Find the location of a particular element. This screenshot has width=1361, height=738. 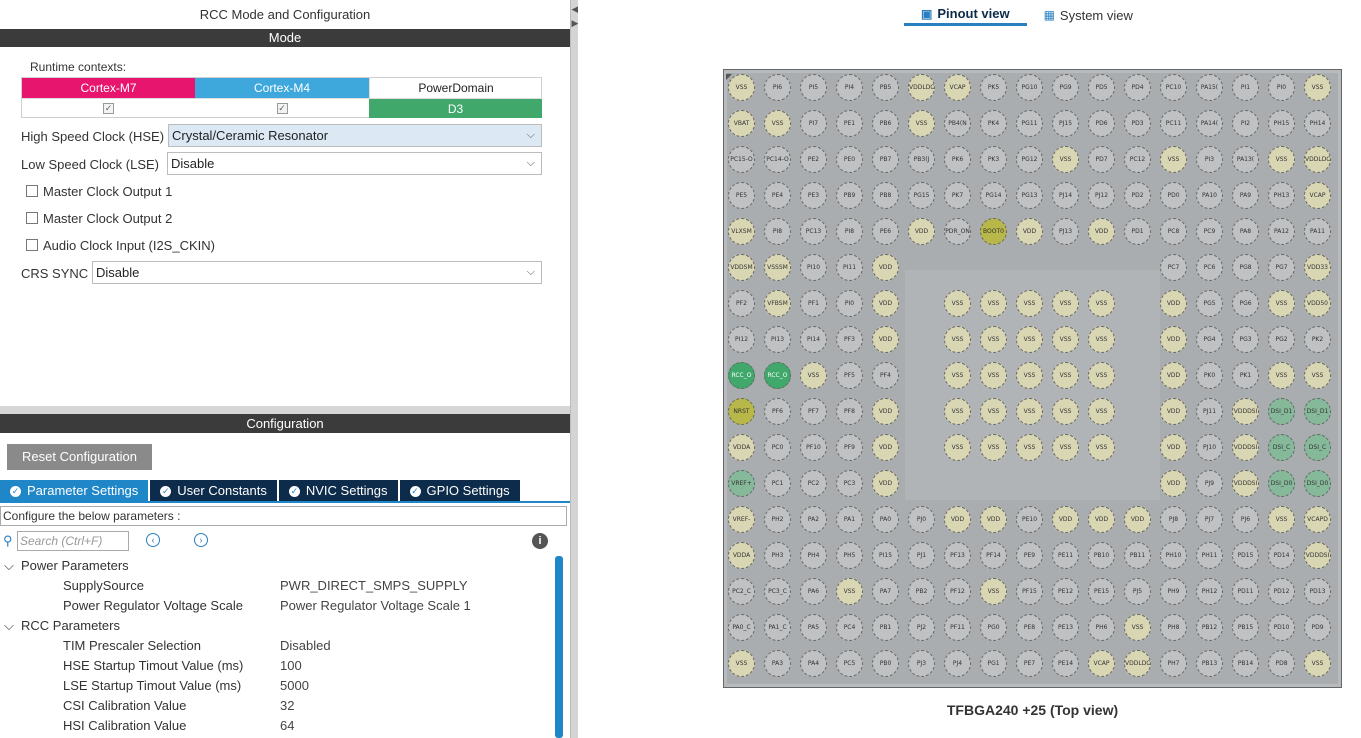

pin-pb14: PB14 is located at coordinates (1245, 663).